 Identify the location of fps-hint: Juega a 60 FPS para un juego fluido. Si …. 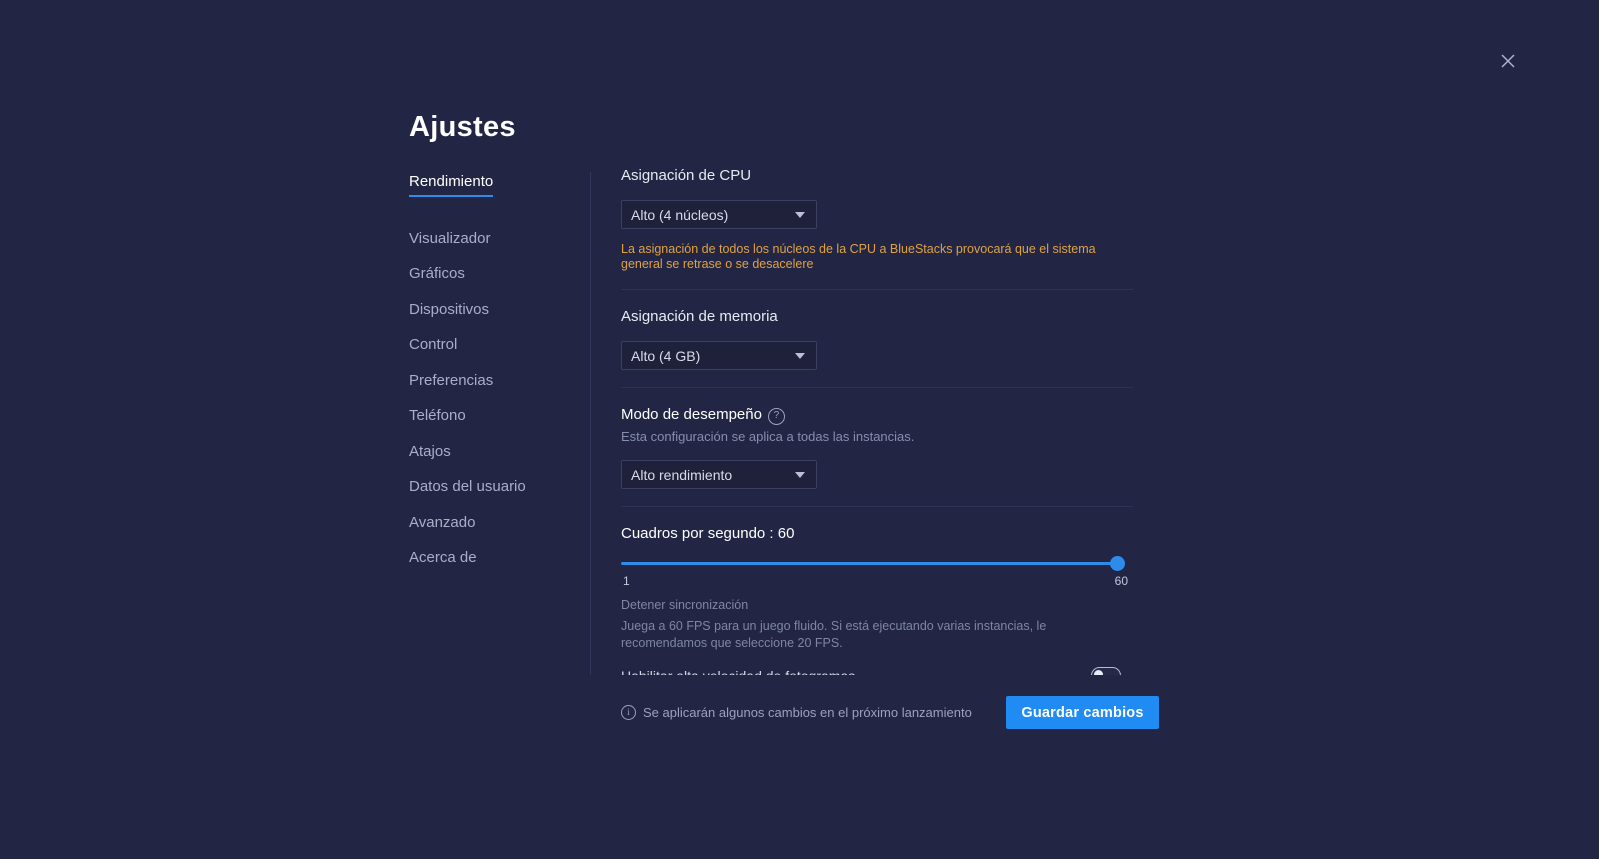
(834, 634).